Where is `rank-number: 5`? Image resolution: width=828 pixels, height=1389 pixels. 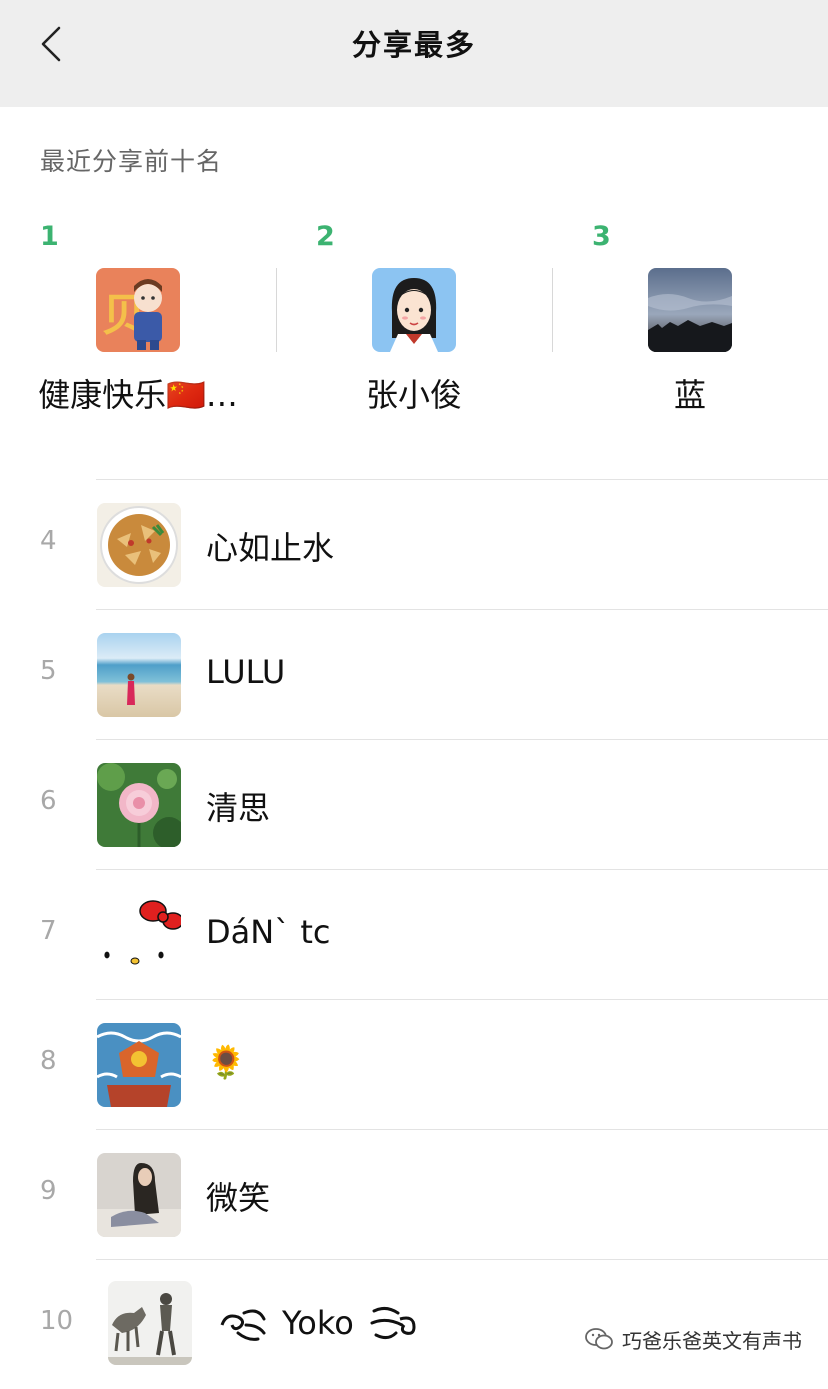 rank-number: 5 is located at coordinates (48, 671).